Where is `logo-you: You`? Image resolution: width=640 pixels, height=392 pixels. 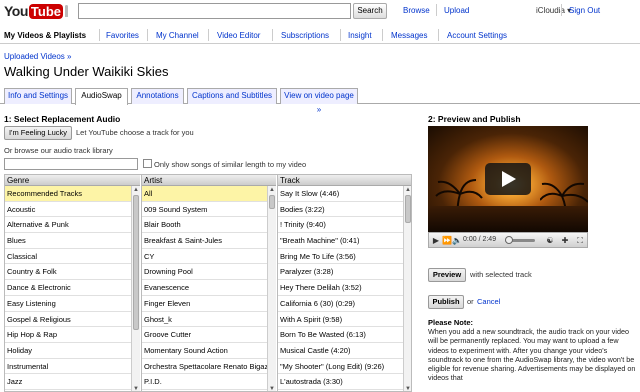 logo-you: You is located at coordinates (16, 11).